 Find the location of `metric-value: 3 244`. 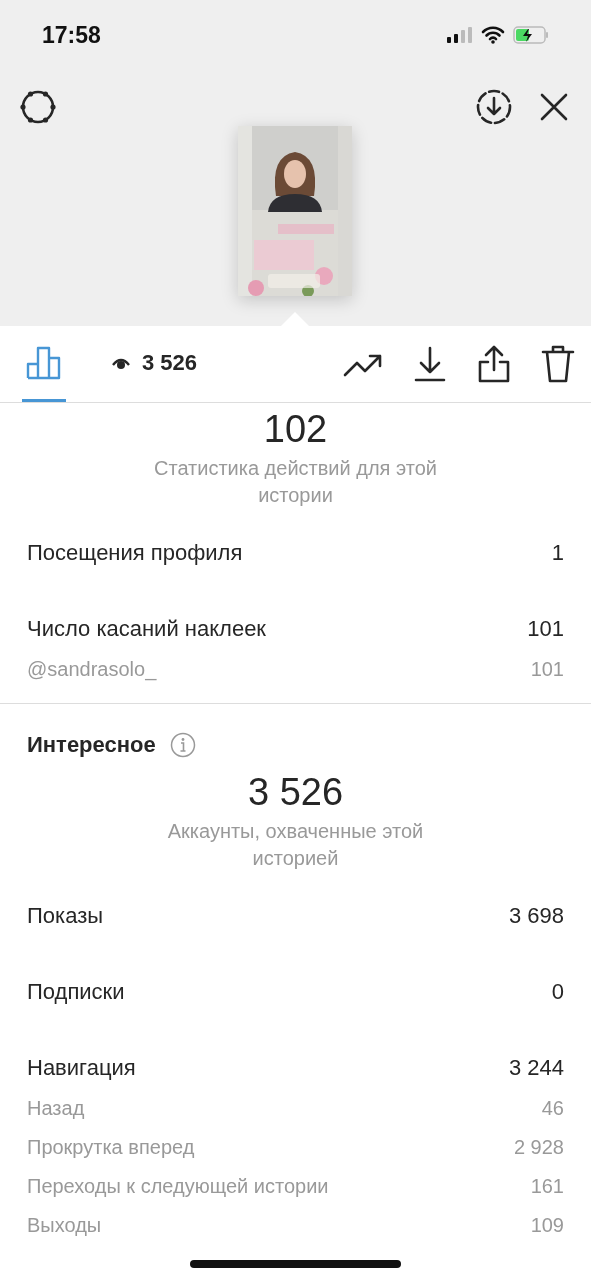

metric-value: 3 244 is located at coordinates (536, 1068).